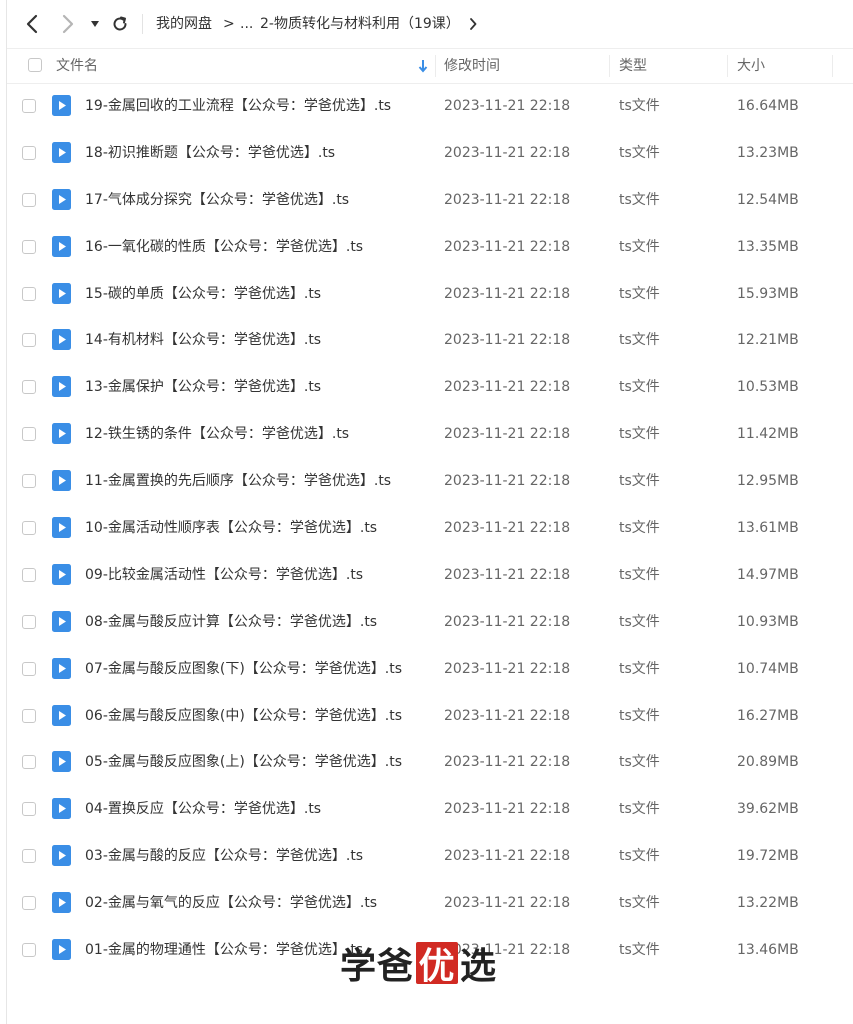  What do you see at coordinates (217, 200) in the screenshot?
I see `file-name: 17-气体成分探究【公众号：学爸优选】.ts` at bounding box center [217, 200].